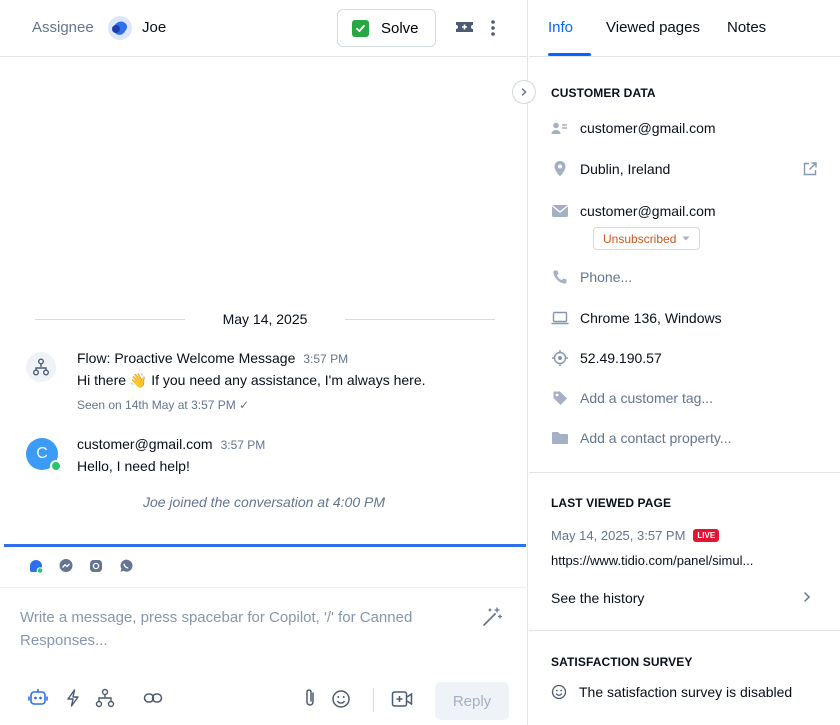 Image resolution: width=840 pixels, height=725 pixels. I want to click on phone-icon, so click(560, 277).